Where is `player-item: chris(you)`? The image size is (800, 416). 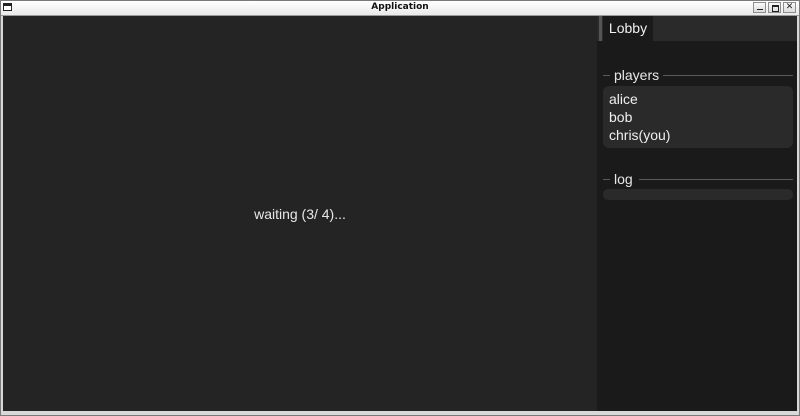 player-item: chris(you) is located at coordinates (640, 135).